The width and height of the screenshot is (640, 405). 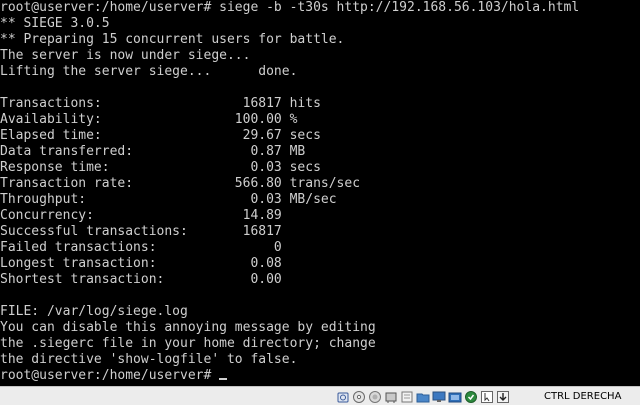 What do you see at coordinates (141, 279) in the screenshot?
I see `terminal-line: Shortest transaction: 0.00` at bounding box center [141, 279].